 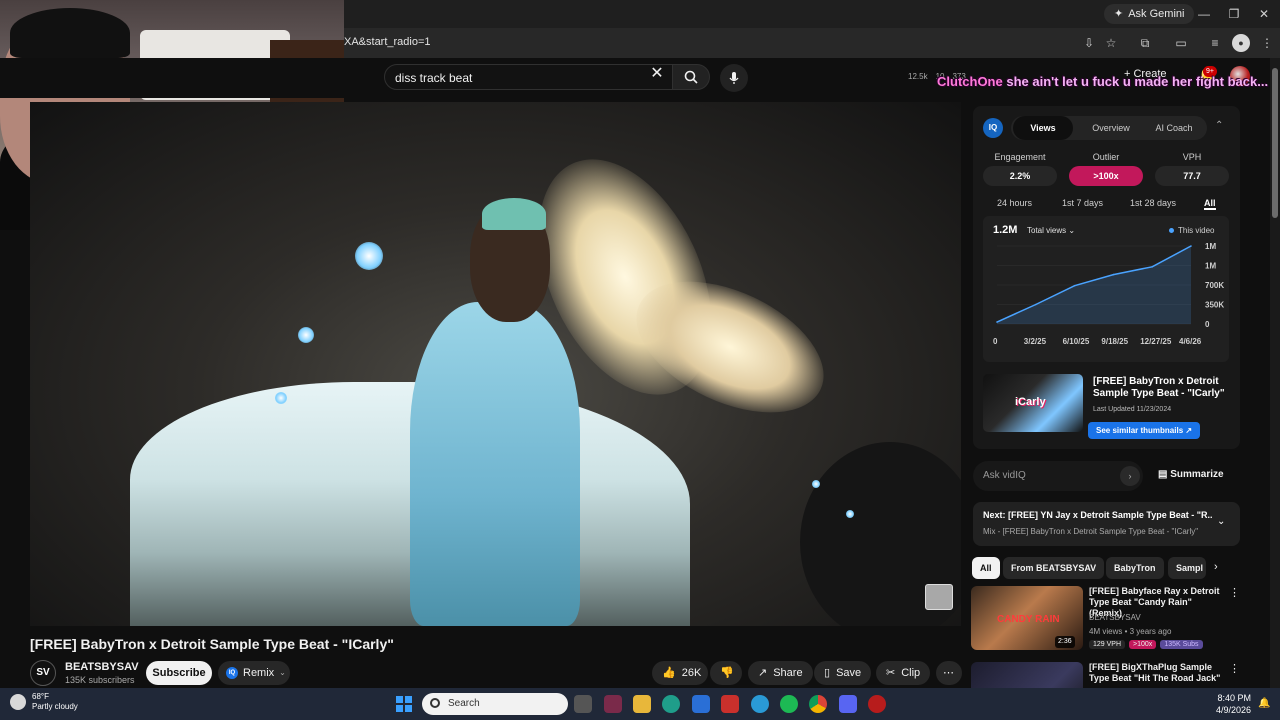 What do you see at coordinates (1014, 203) in the screenshot?
I see `period-24-hours: 24 hours` at bounding box center [1014, 203].